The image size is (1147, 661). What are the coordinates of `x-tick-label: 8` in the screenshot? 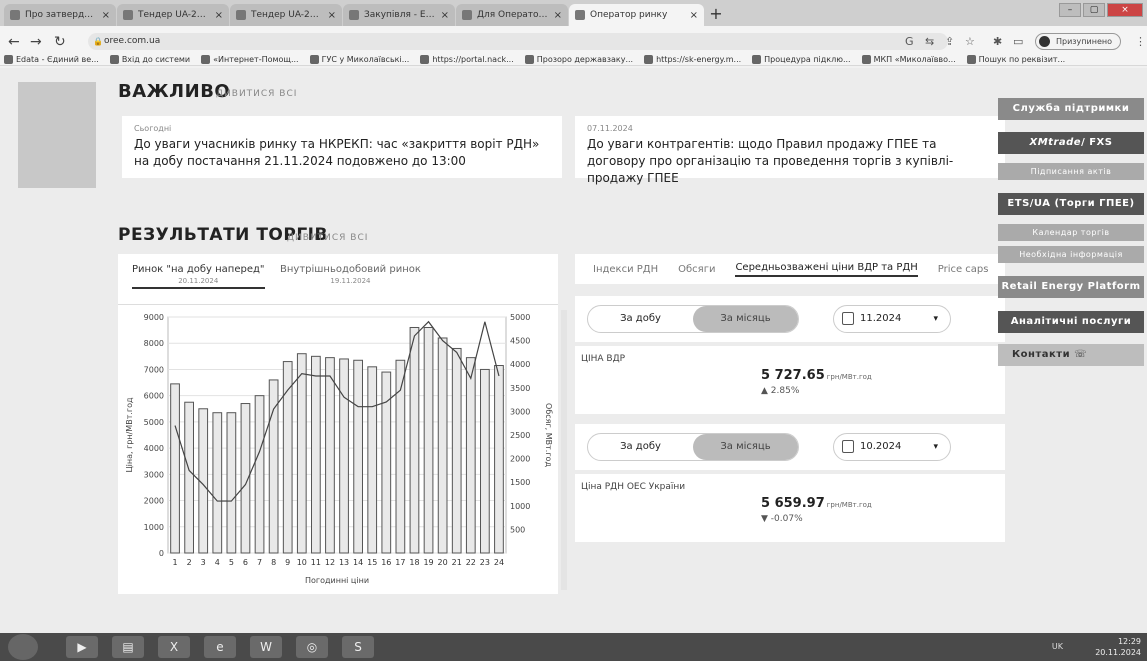 It's located at (273, 562).